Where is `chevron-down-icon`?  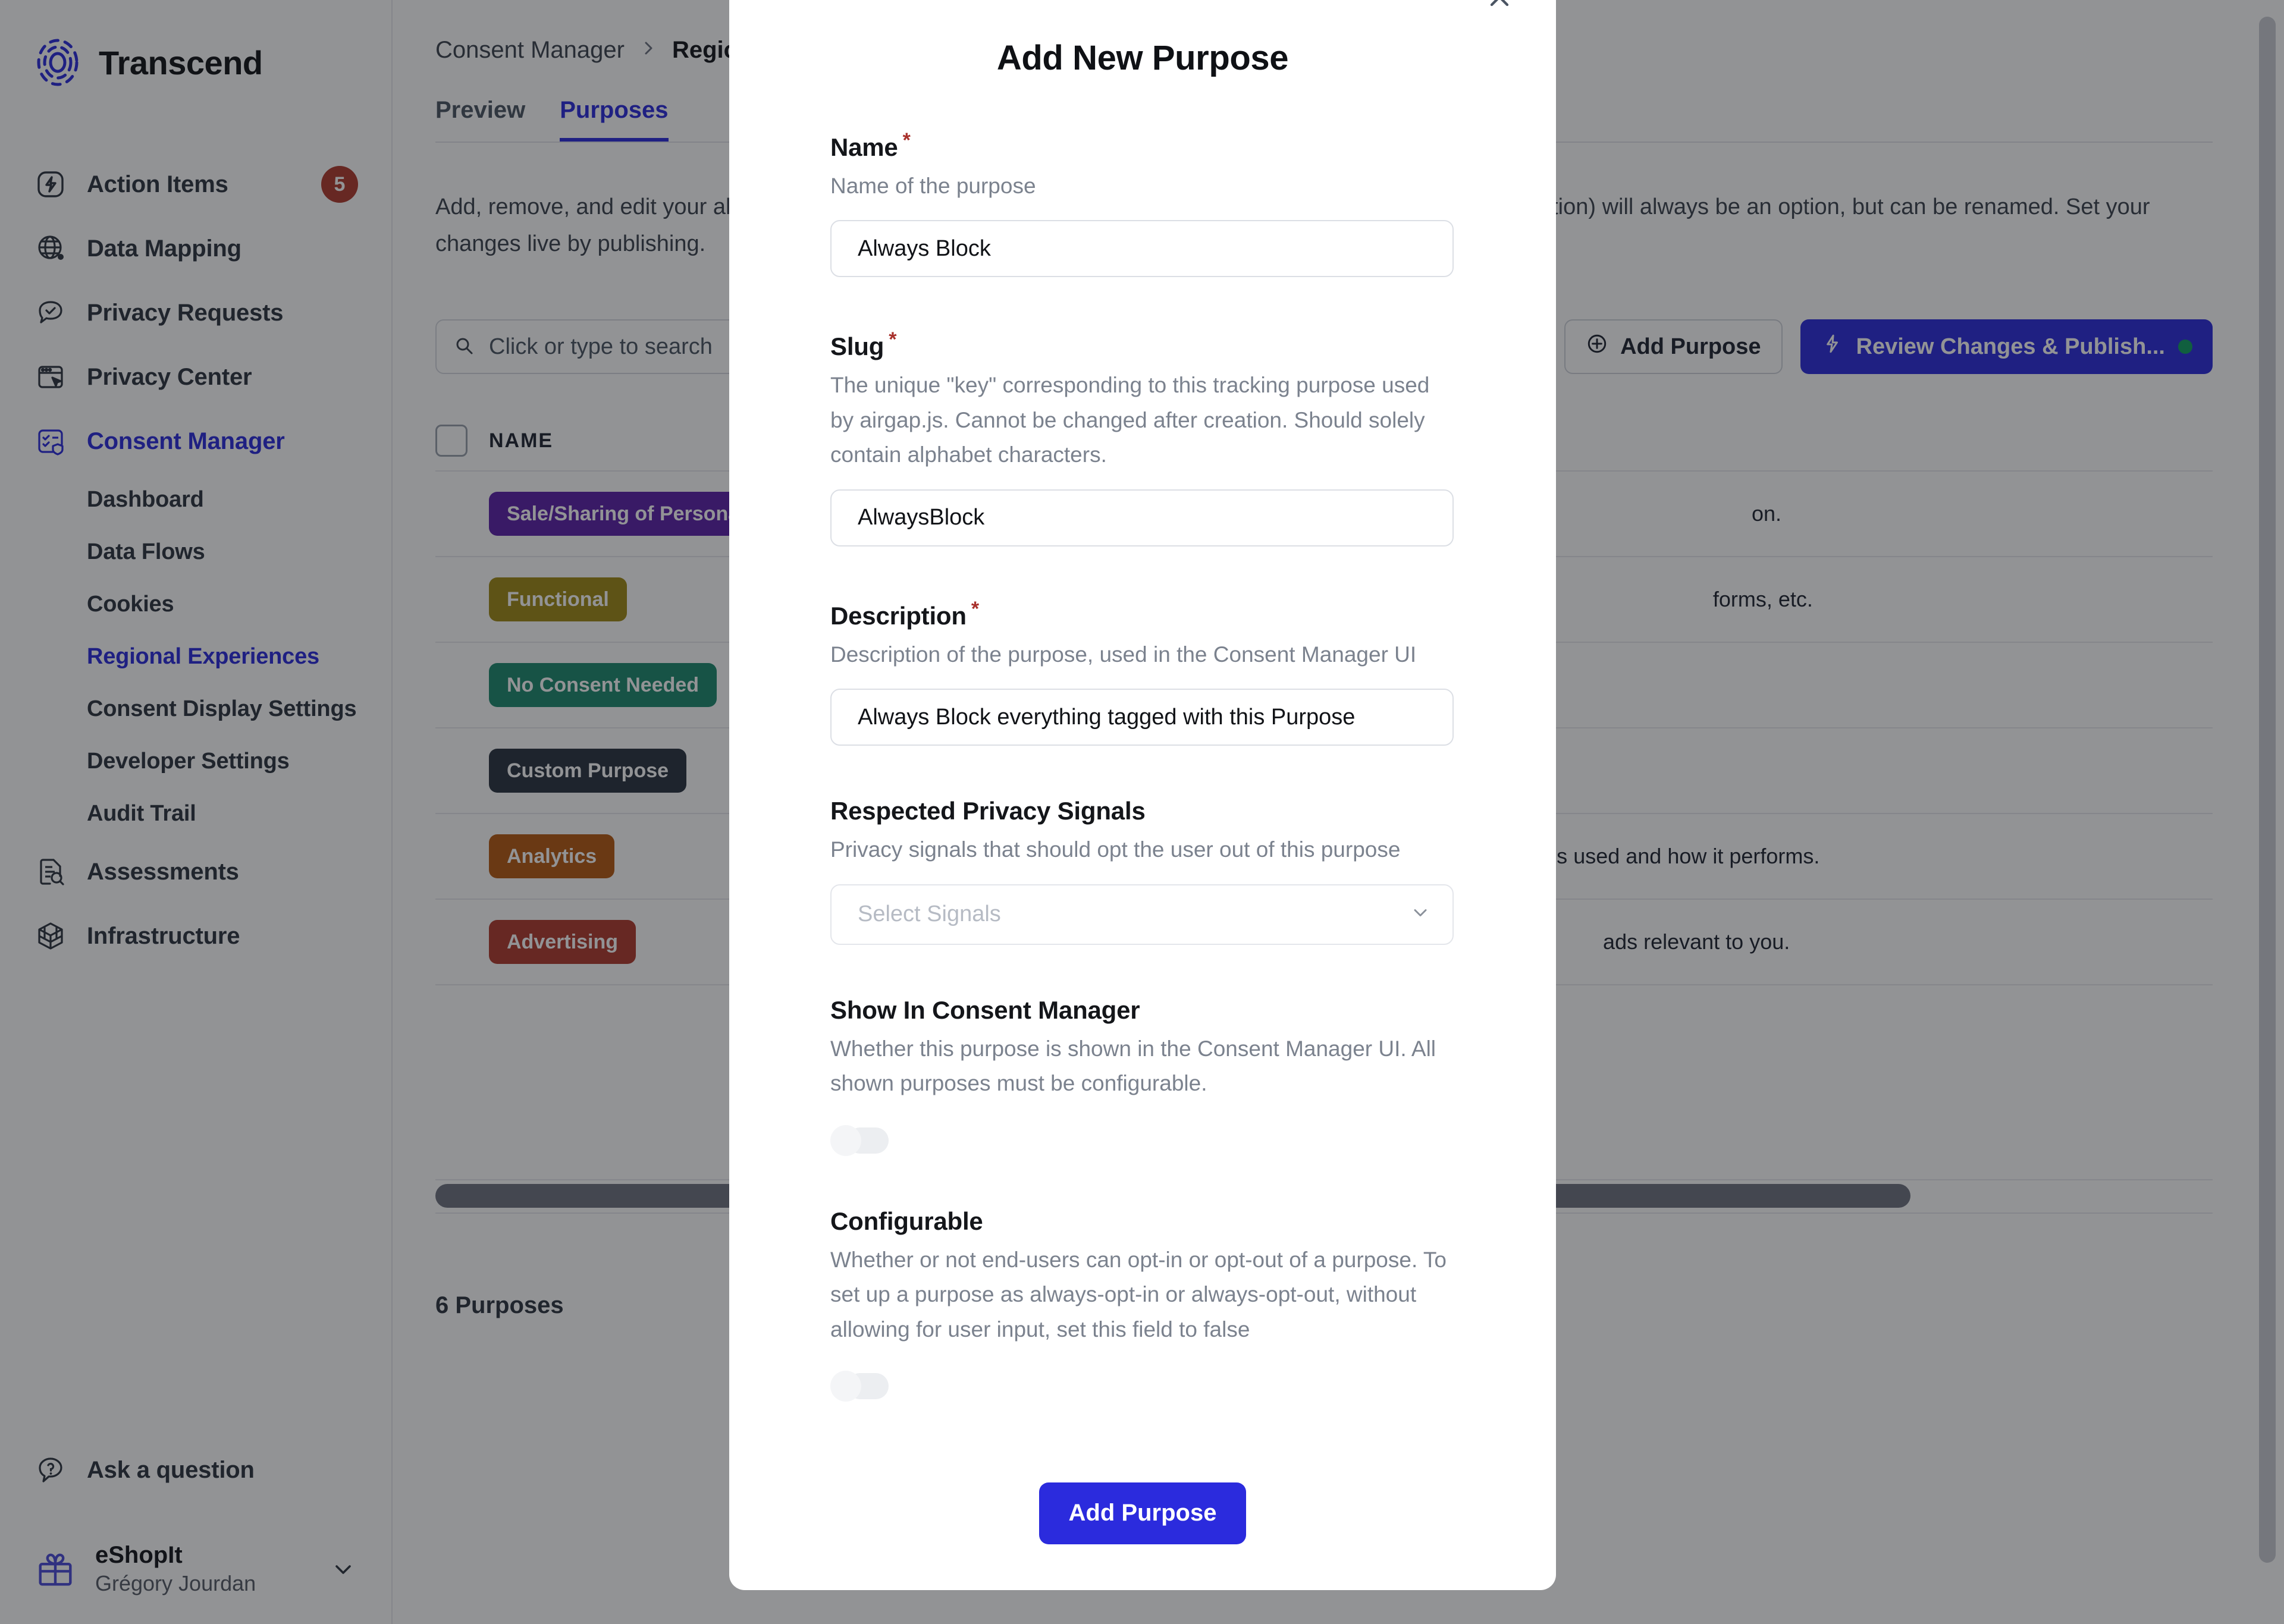
chevron-down-icon is located at coordinates (1421, 914).